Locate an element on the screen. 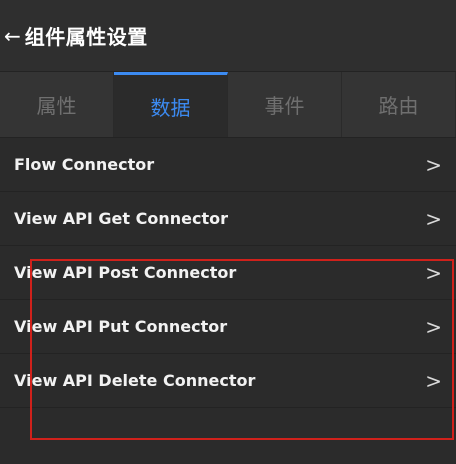 The image size is (456, 464). tab-routing: 路由 is located at coordinates (399, 104).